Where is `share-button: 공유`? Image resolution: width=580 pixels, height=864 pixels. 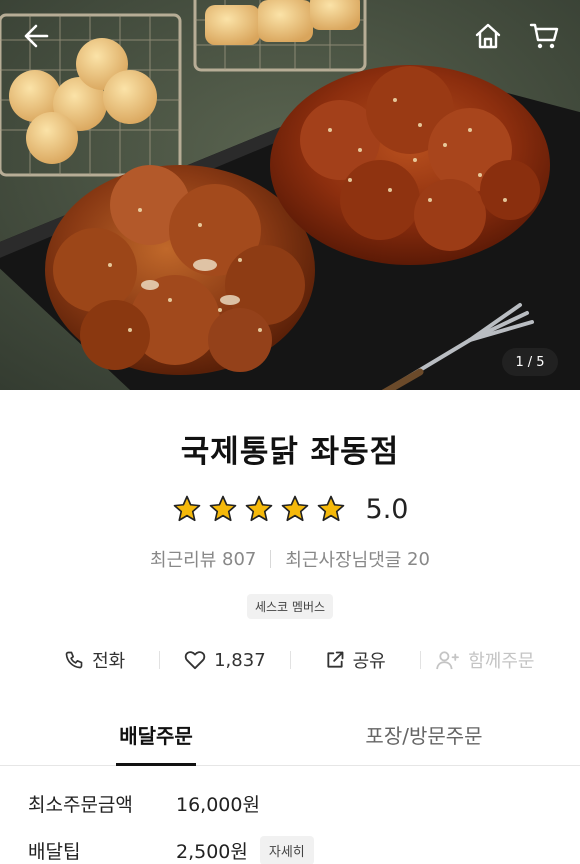 share-button: 공유 is located at coordinates (355, 660).